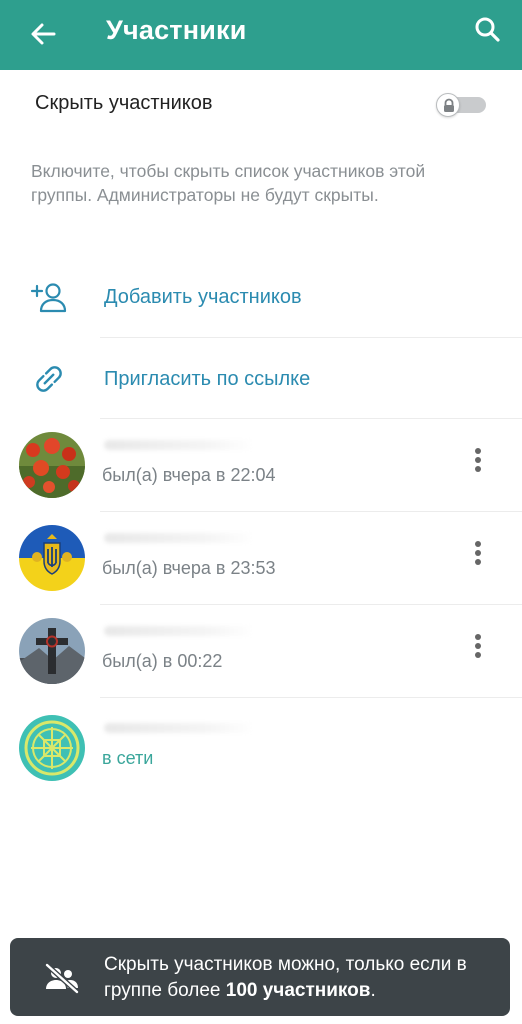 The width and height of the screenshot is (522, 1024). I want to click on member-status: был(а) вчера в 22:04, so click(189, 475).